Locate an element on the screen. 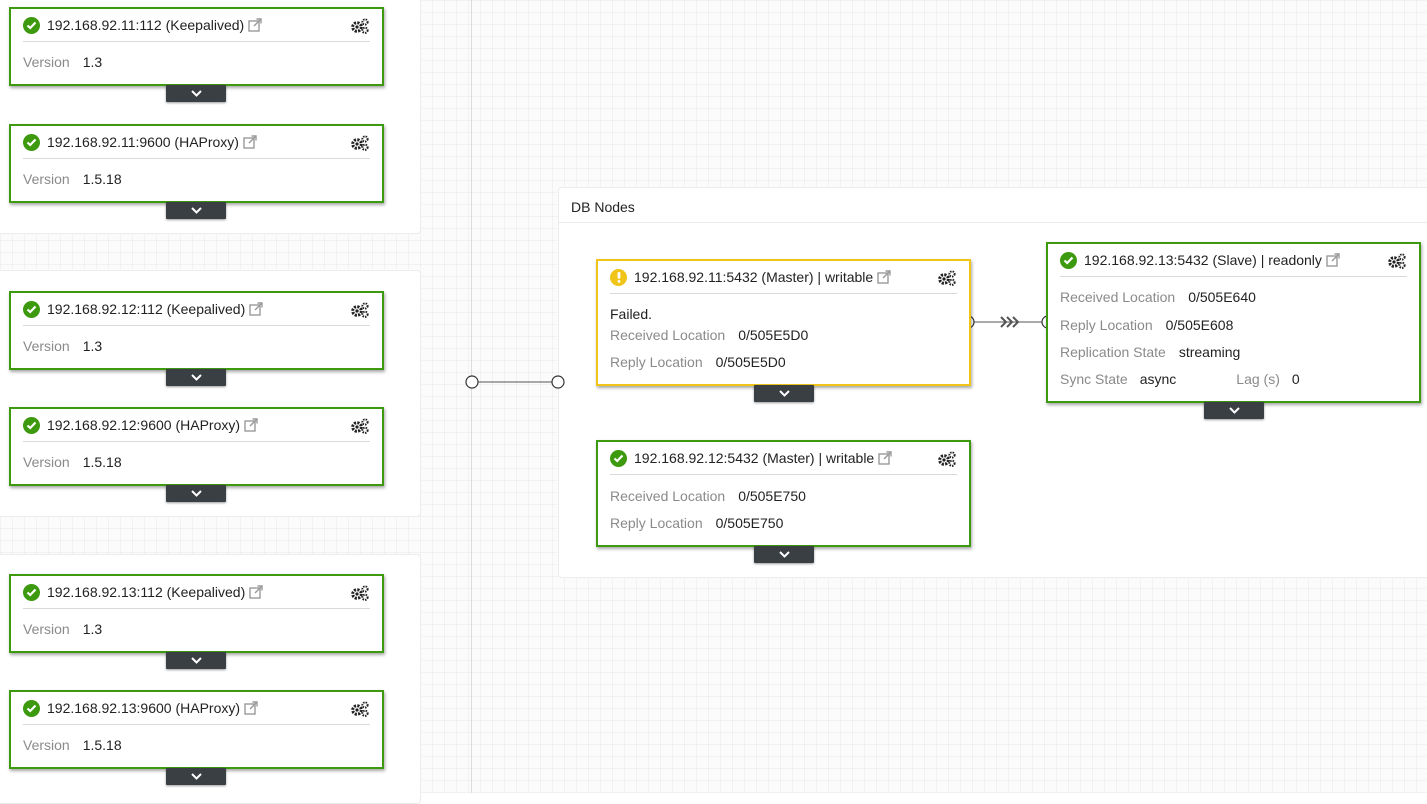  node-header: 192.168.92.13:5432 (Slave) | readonly is located at coordinates (1233, 260).